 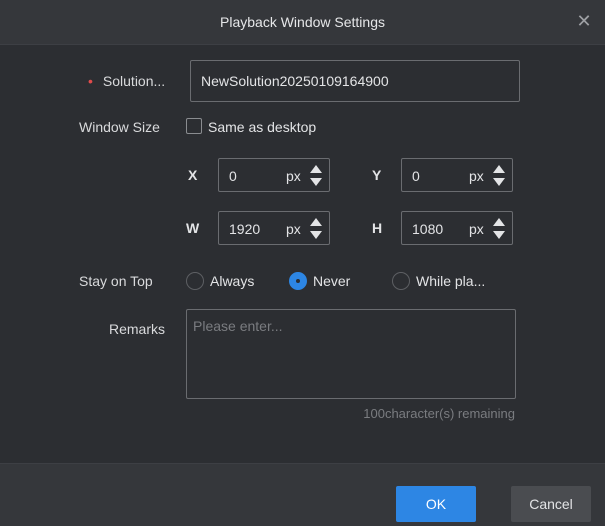 What do you see at coordinates (436, 504) in the screenshot?
I see `ok-button: OK` at bounding box center [436, 504].